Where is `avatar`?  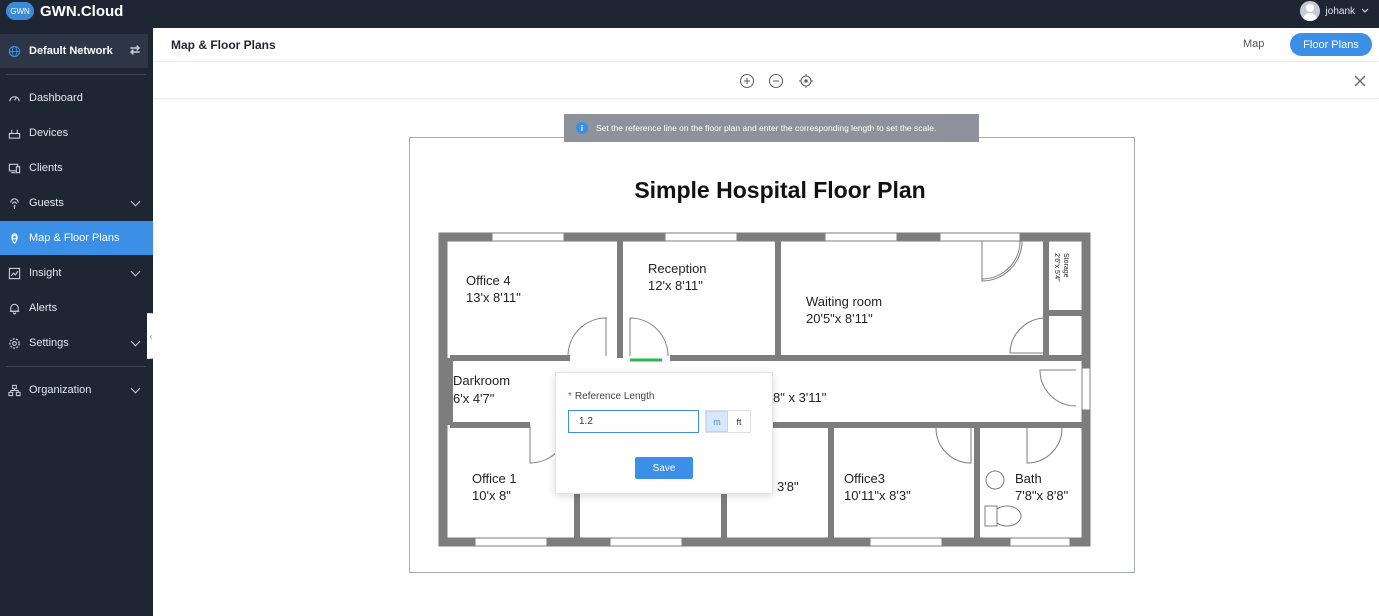 avatar is located at coordinates (1309, 11).